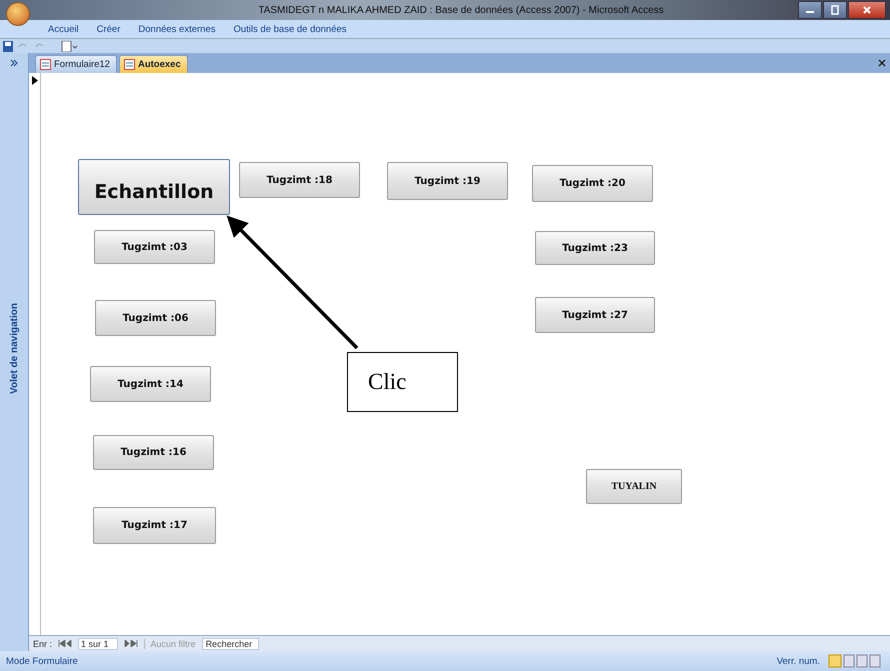  What do you see at coordinates (65, 643) in the screenshot?
I see `first-record-icon` at bounding box center [65, 643].